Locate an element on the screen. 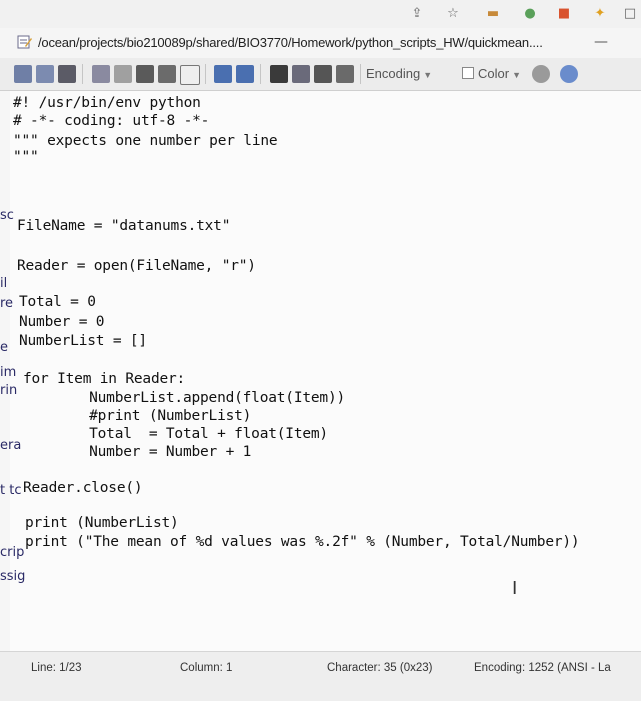 This screenshot has width=641, height=701. select-all-icon is located at coordinates (190, 75).